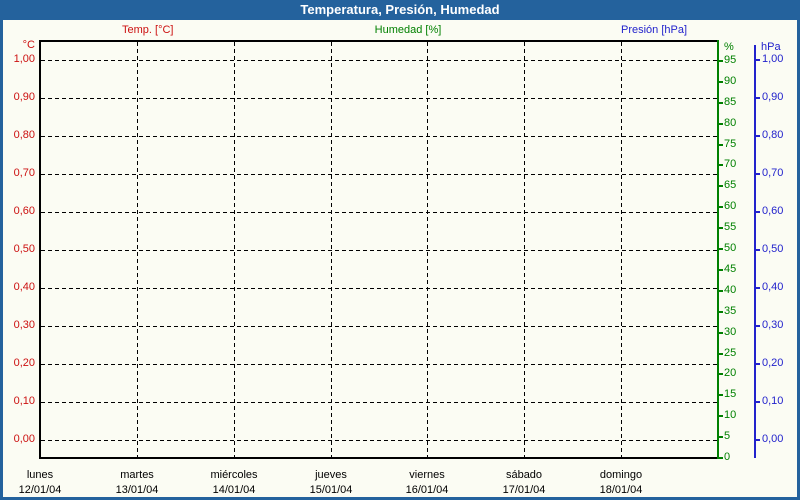  What do you see at coordinates (524, 490) in the screenshot?
I see `x-axis-date-label: 17/01/04` at bounding box center [524, 490].